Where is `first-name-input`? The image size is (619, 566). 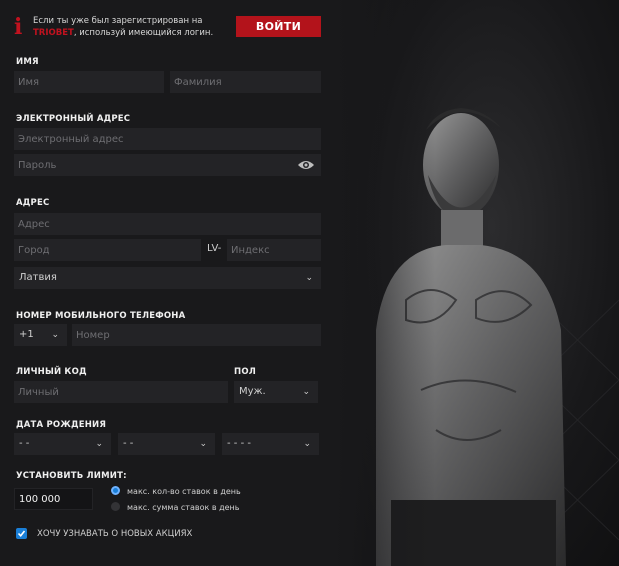
first-name-input is located at coordinates (89, 82).